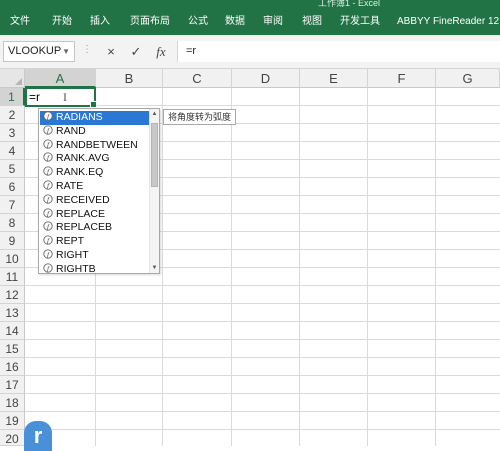 The width and height of the screenshot is (500, 451). Describe the element at coordinates (12, 187) in the screenshot. I see `row-header-6: 6` at that location.